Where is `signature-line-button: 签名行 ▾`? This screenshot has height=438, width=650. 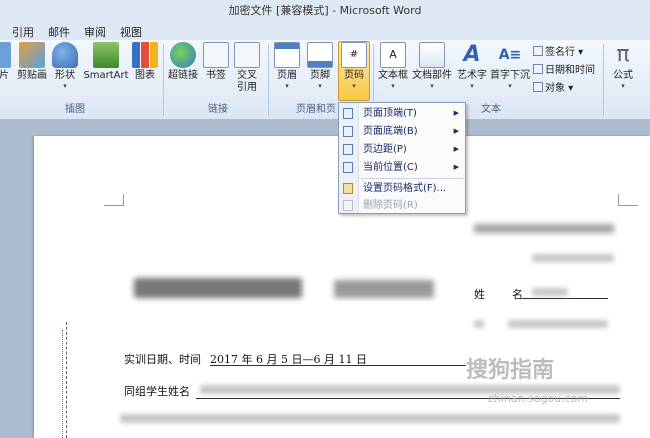
signature-line-button: 签名行 ▾ is located at coordinates (558, 50).